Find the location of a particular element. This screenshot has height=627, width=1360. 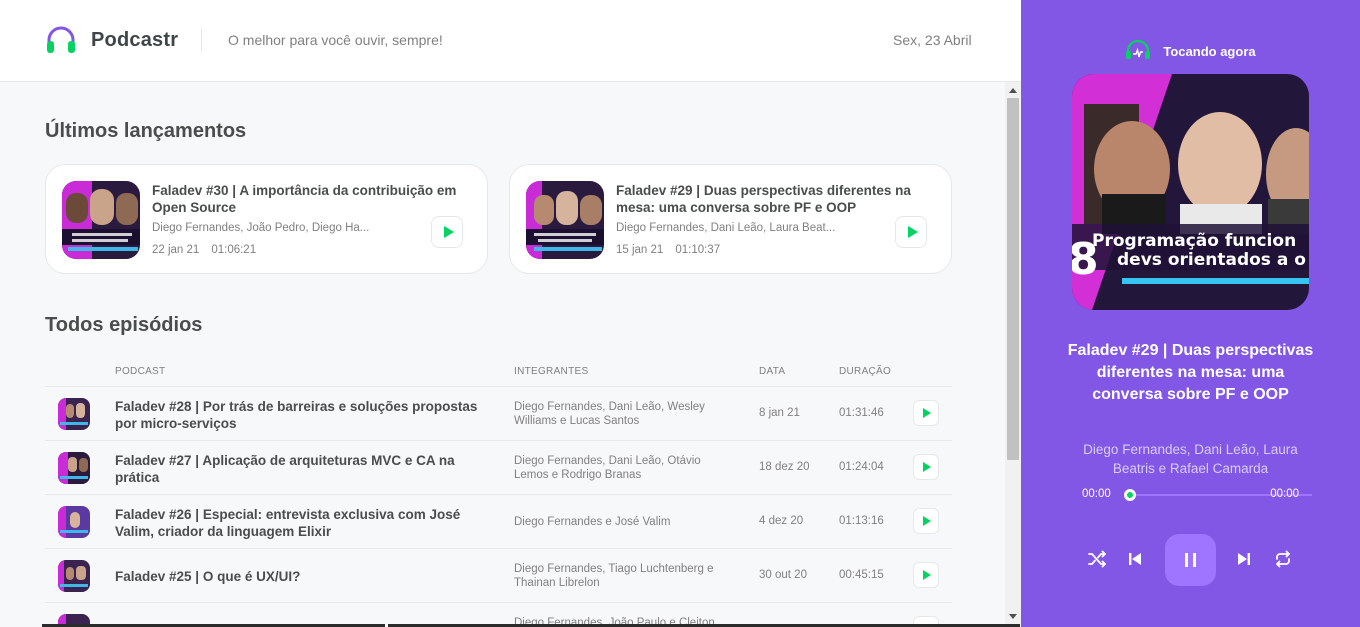

skip-next-icon is located at coordinates (1244, 560).